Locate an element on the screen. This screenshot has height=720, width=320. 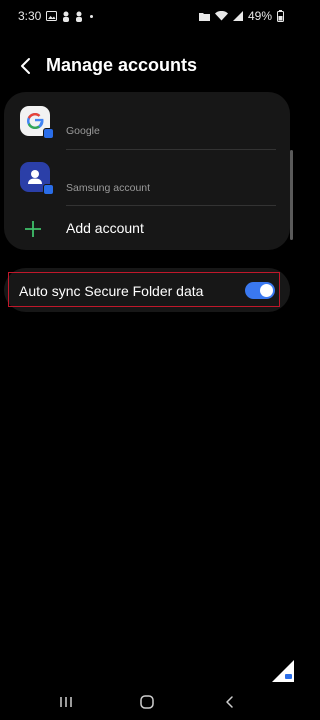
secure-folder-status-icon is located at coordinates (204, 16).